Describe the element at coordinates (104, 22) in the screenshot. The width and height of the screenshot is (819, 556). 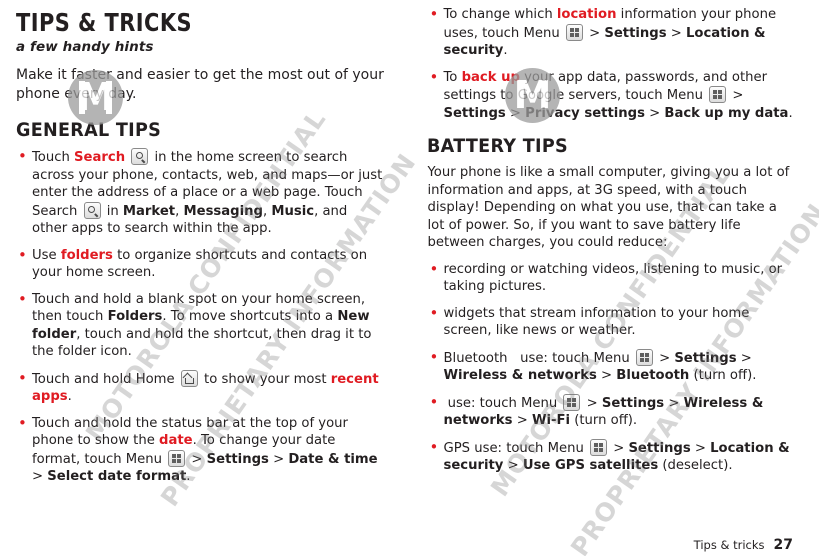
I see `page-title: TIPS & TRICKS` at that location.